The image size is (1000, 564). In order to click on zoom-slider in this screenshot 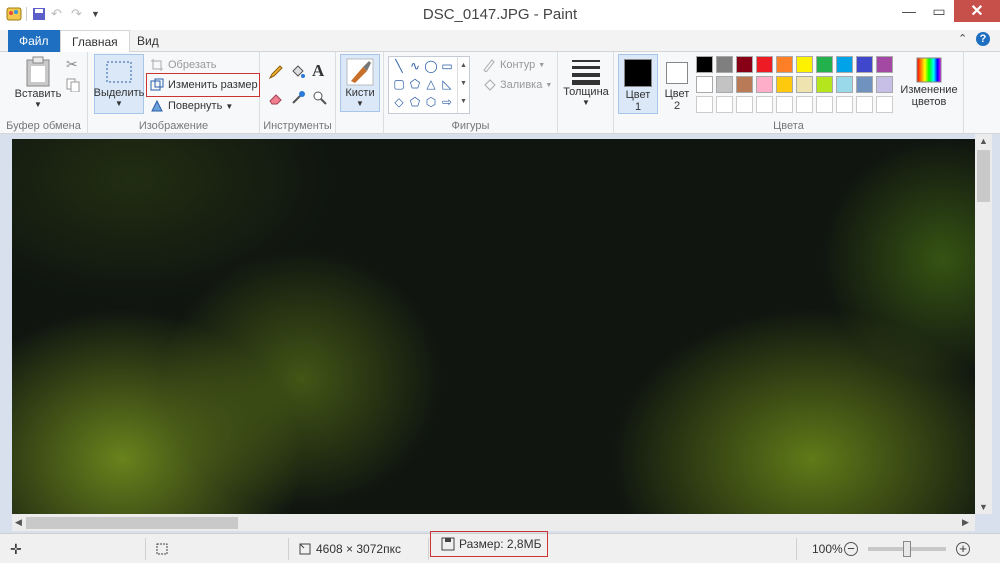, I will do `click(907, 549)`.